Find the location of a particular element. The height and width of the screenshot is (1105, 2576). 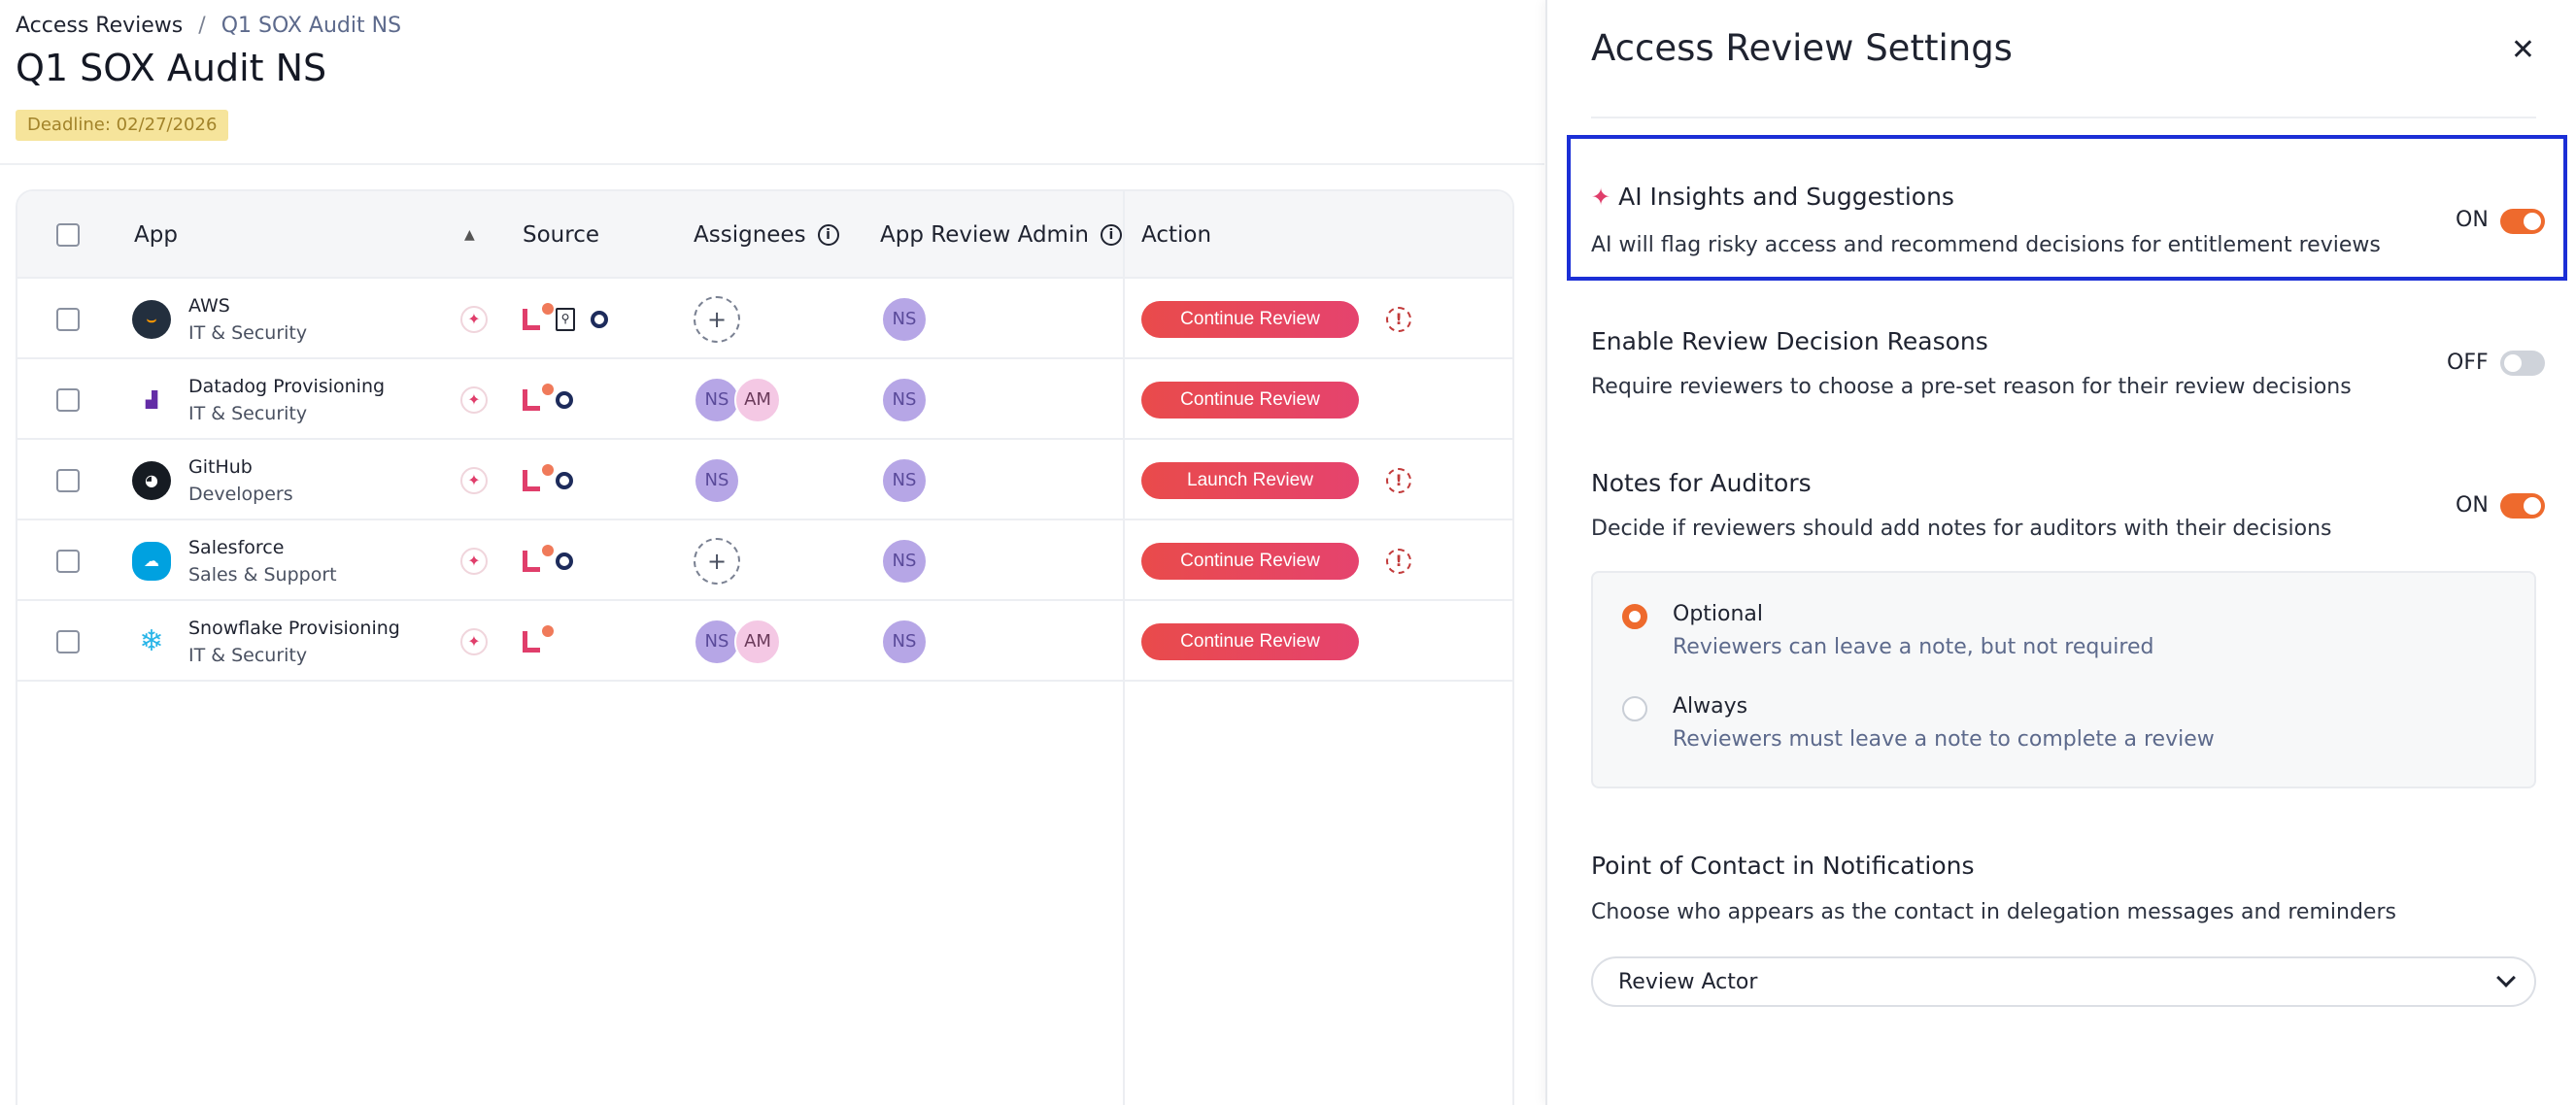

header-action-label: Action is located at coordinates (1176, 235).